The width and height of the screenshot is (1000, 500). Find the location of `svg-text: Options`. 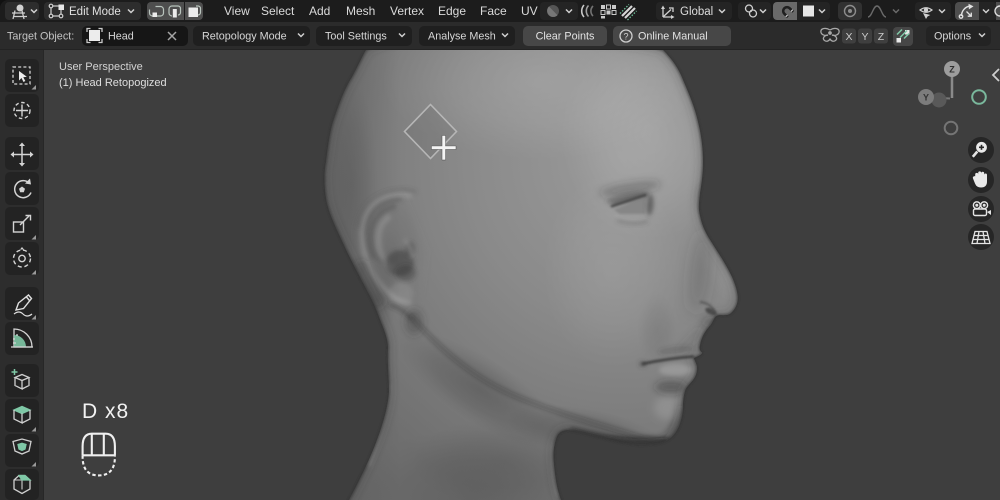

svg-text: Options is located at coordinates (953, 37).